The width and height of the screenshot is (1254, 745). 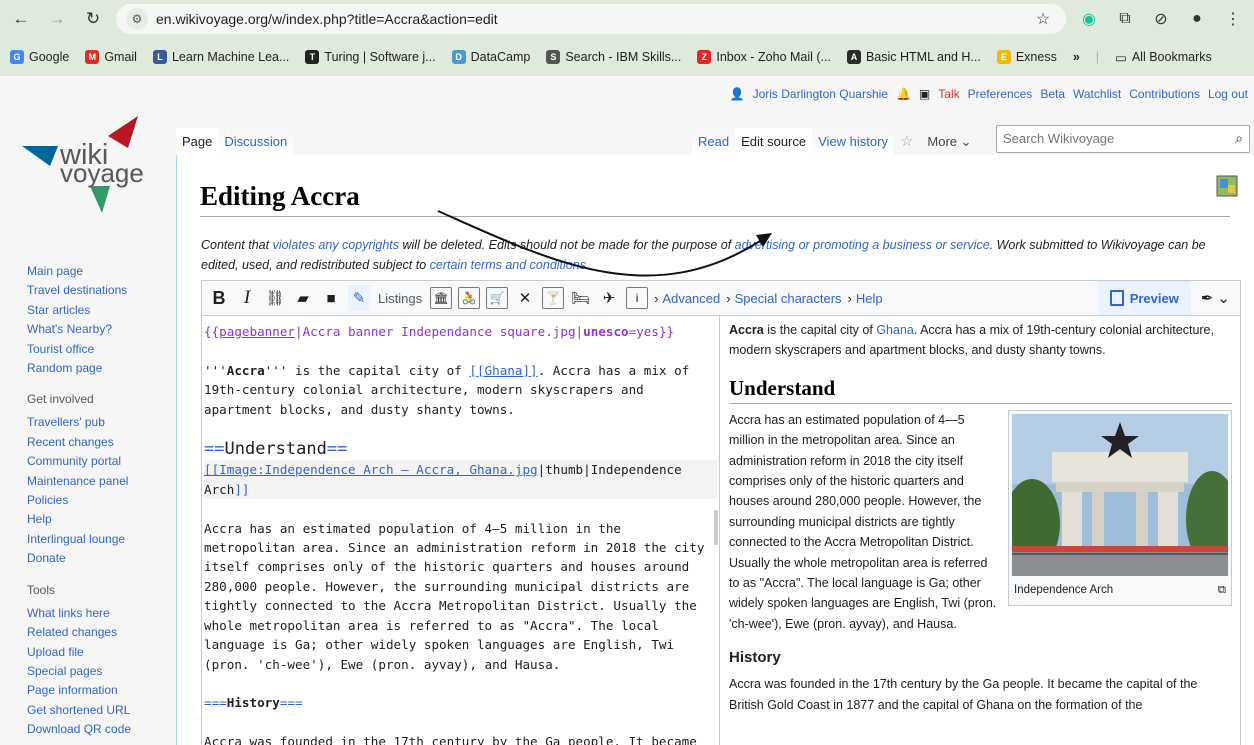 What do you see at coordinates (865, 298) in the screenshot?
I see `help-toggle: › Help` at bounding box center [865, 298].